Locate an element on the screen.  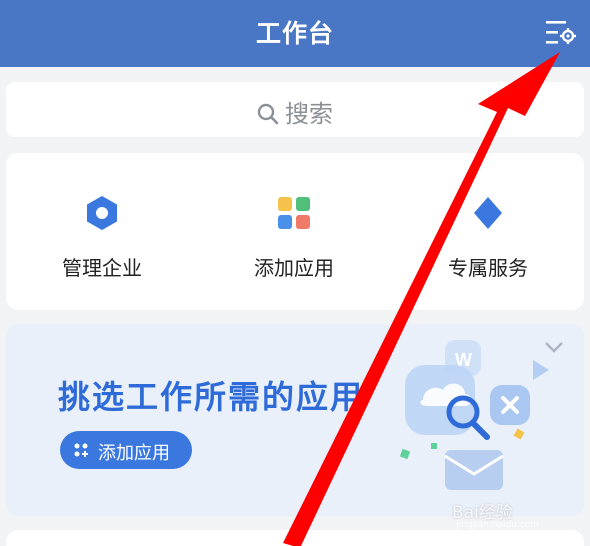
shortcut-exclusive-service: 专属服务 is located at coordinates (488, 231).